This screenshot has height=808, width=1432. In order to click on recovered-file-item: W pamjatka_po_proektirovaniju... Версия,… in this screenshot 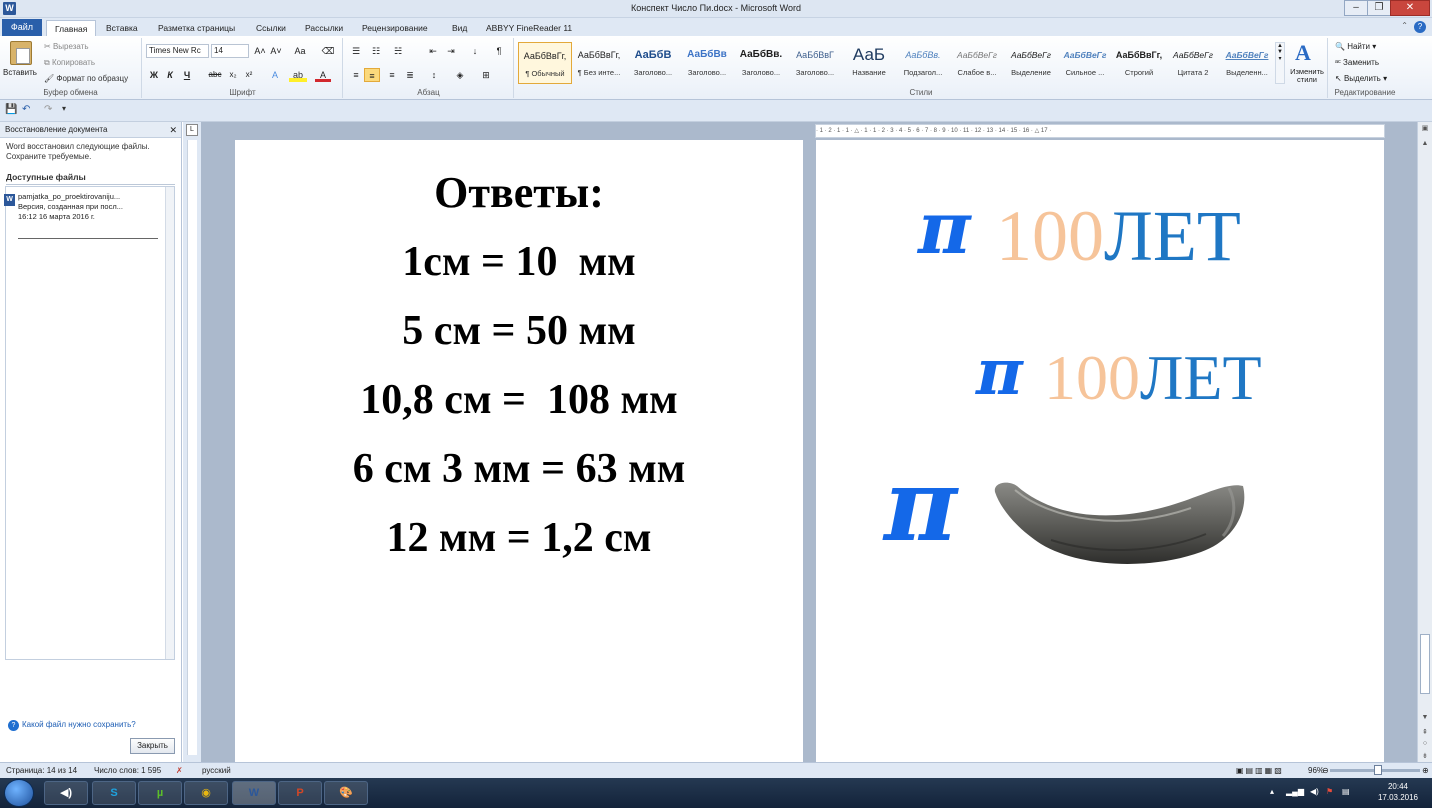, I will do `click(83, 207)`.